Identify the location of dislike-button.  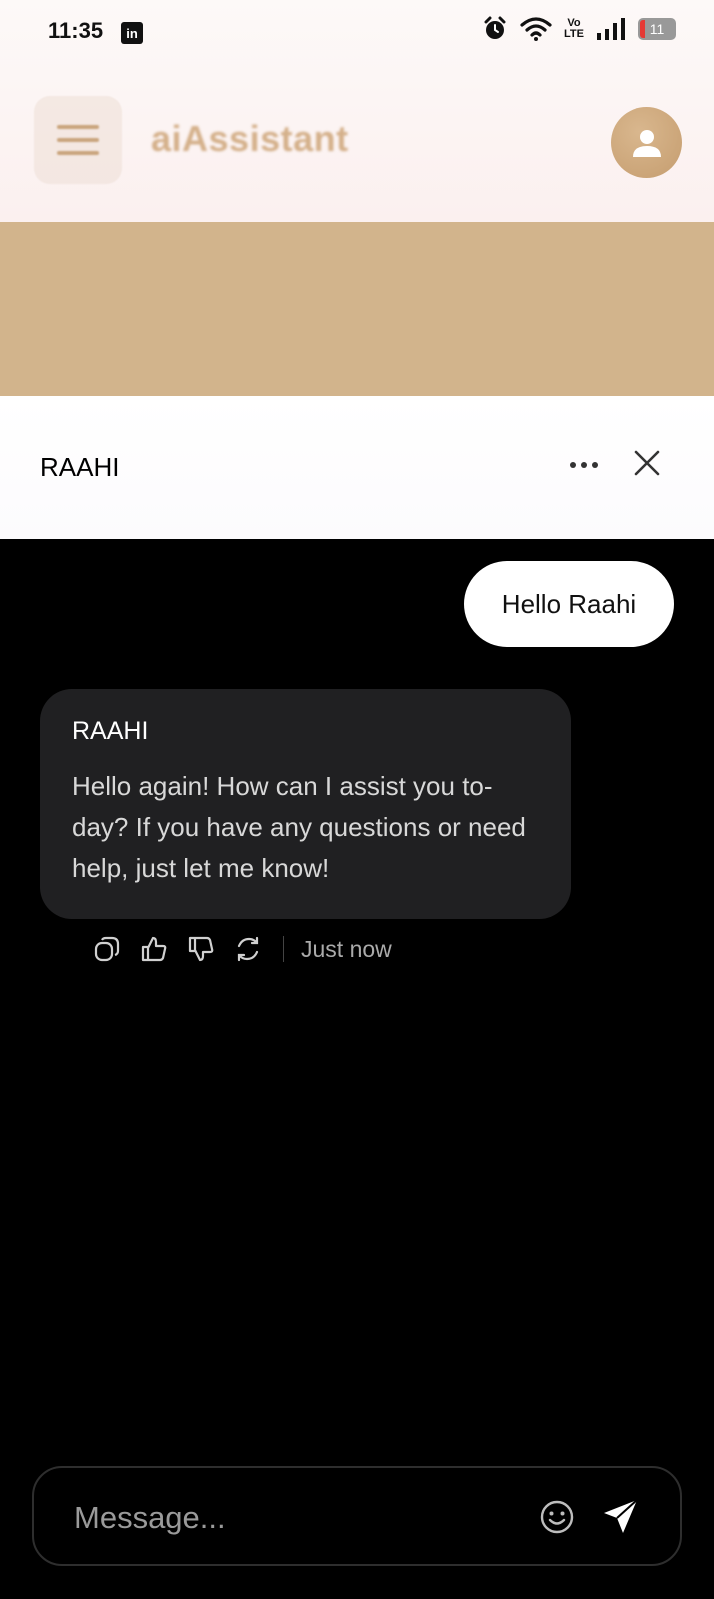
(201, 949).